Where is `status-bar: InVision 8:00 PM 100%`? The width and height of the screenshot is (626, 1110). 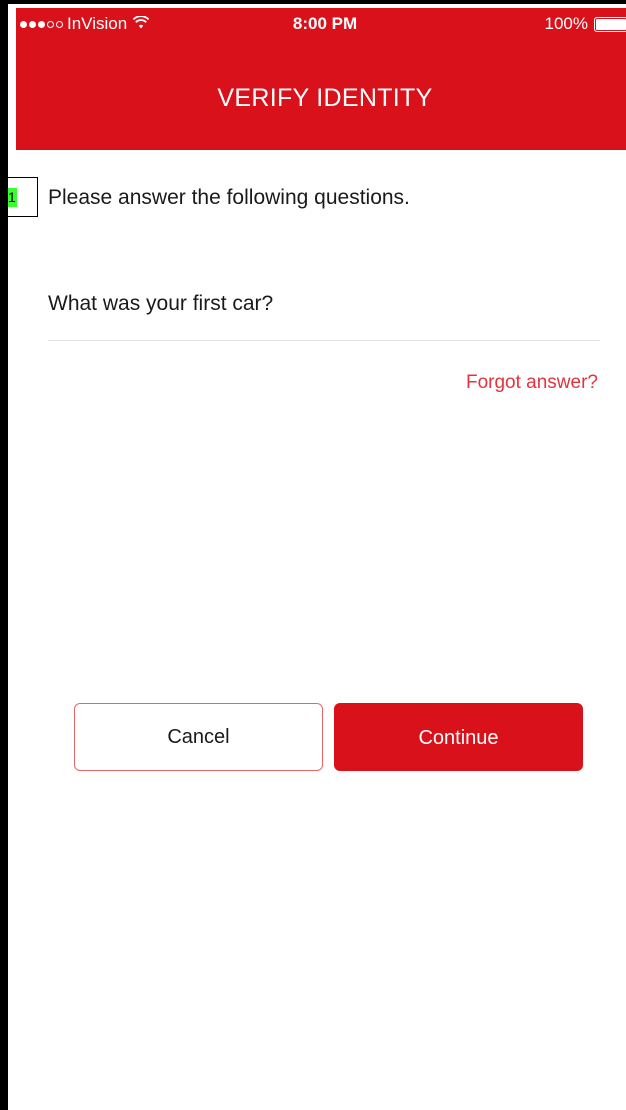
status-bar: InVision 8:00 PM 100% is located at coordinates (321, 24).